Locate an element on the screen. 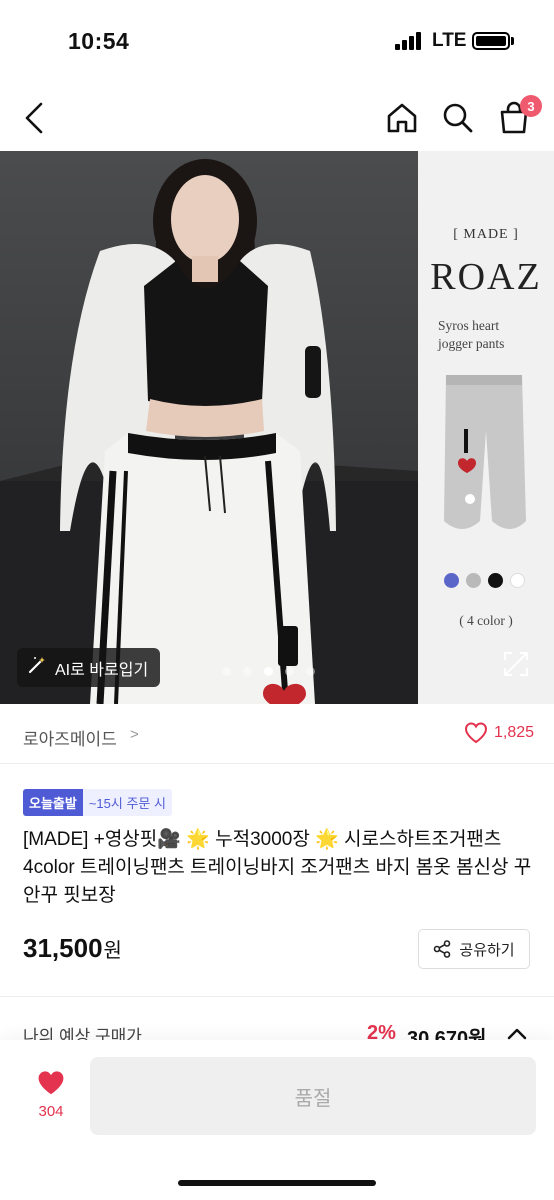  like-count: 1,825 is located at coordinates (514, 732).